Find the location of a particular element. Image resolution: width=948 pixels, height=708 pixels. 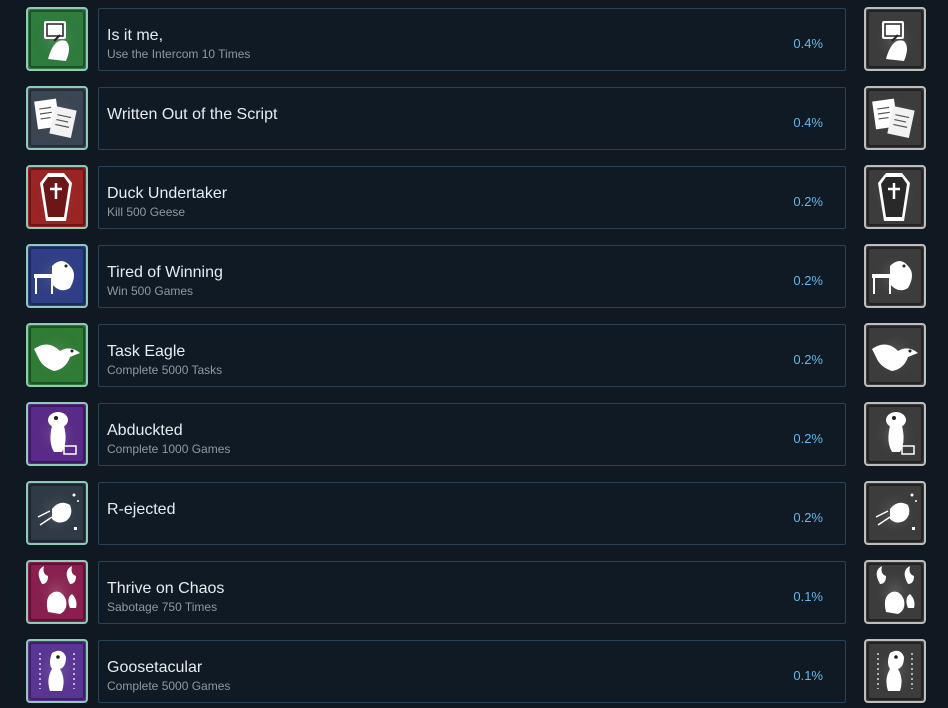

achievement-card: Goosetacular Complete 5000 Games 0.1% is located at coordinates (472, 671).